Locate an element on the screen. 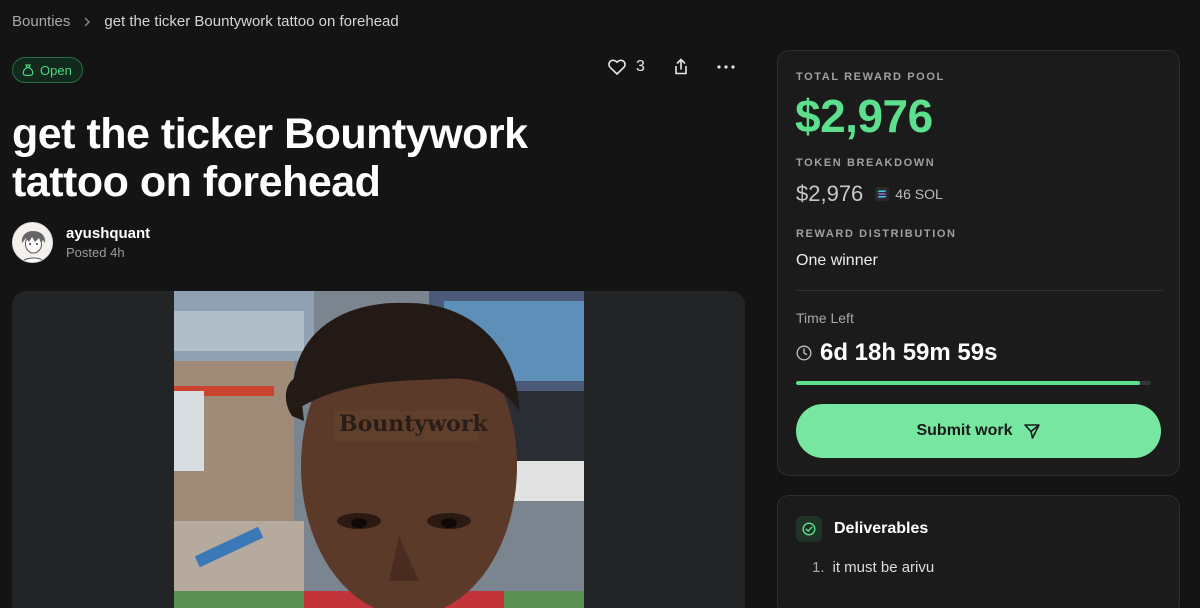 The image size is (1200, 608). time-progress-fill is located at coordinates (968, 383).